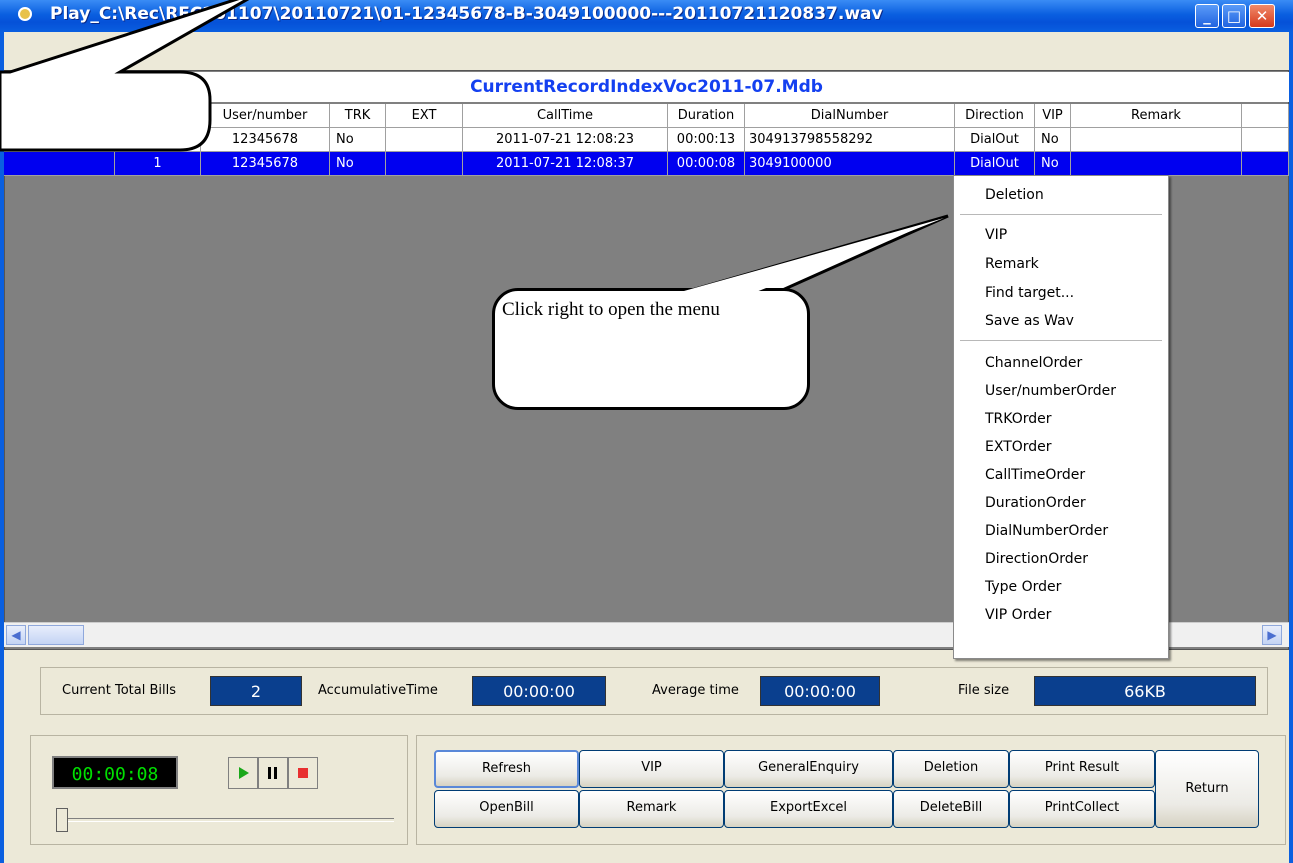  Describe the element at coordinates (1014, 195) in the screenshot. I see `menu-item-deletion: Deletion` at that location.